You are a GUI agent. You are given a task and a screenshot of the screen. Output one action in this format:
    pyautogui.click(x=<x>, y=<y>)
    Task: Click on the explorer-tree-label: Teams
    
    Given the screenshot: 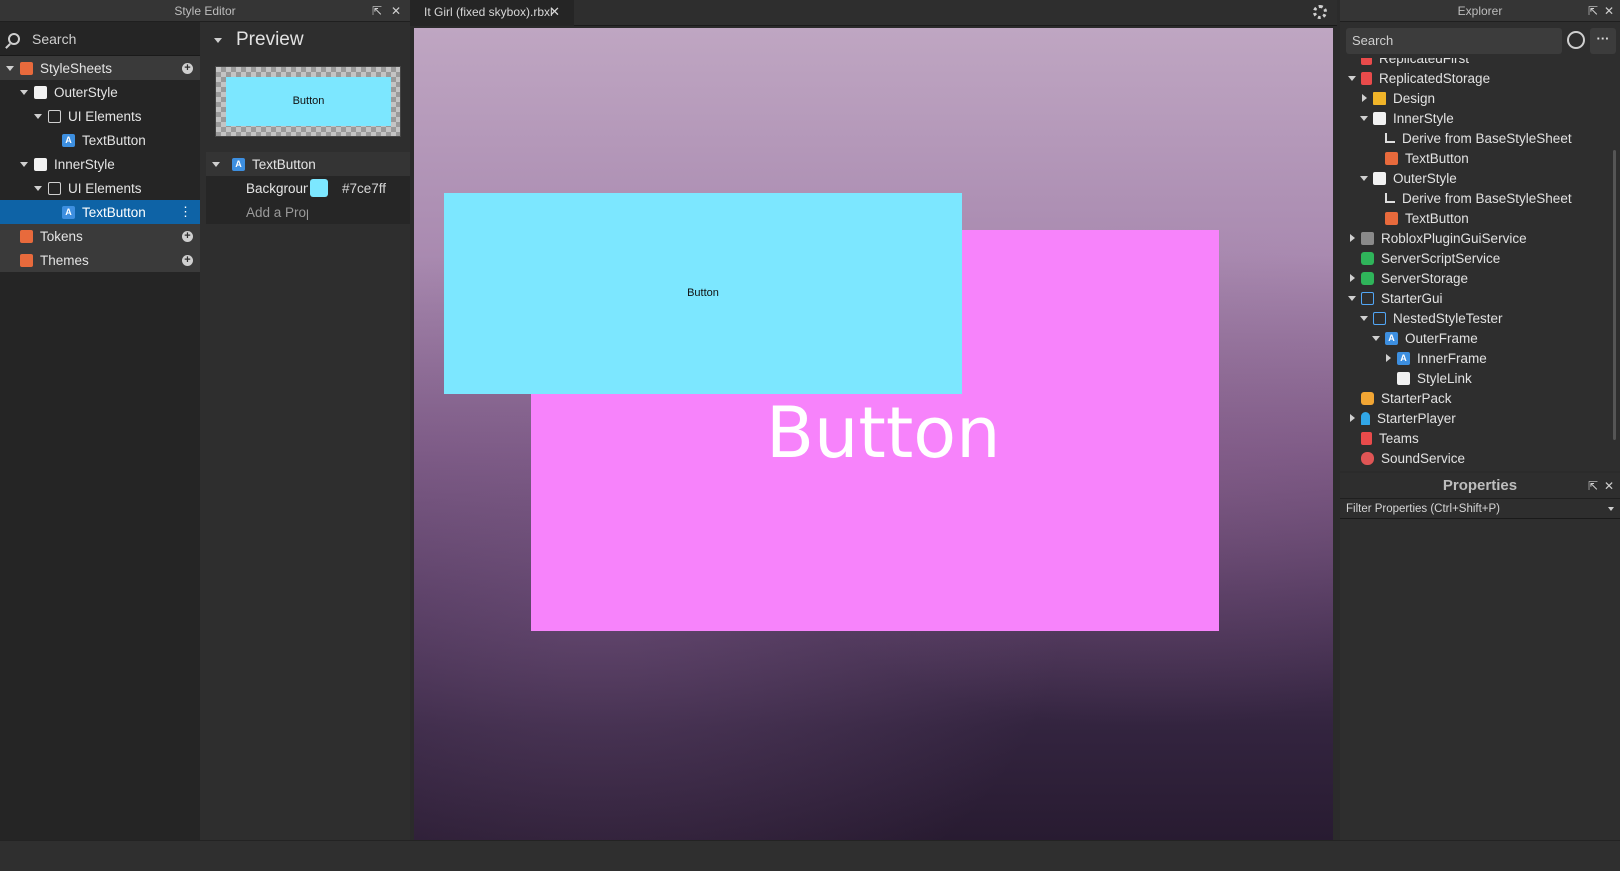 What is the action you would take?
    pyautogui.click(x=1399, y=438)
    